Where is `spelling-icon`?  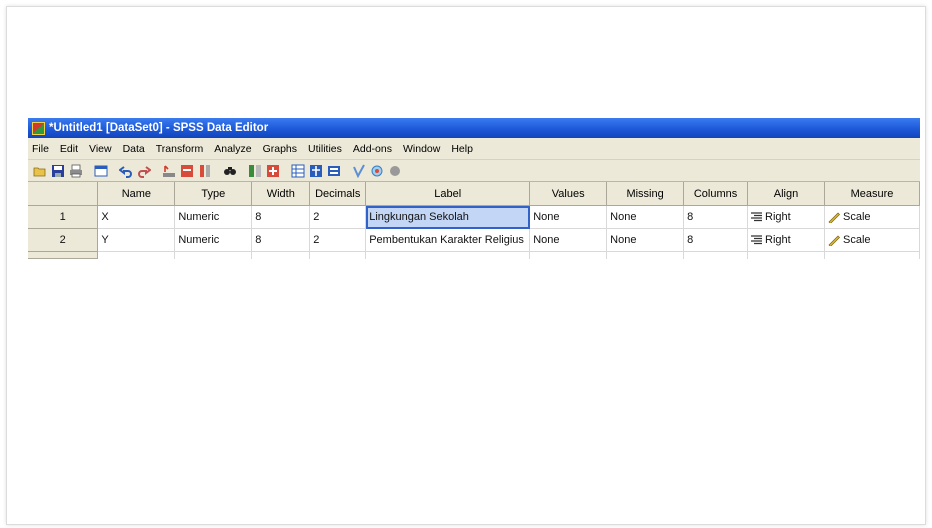 spelling-icon is located at coordinates (358, 171).